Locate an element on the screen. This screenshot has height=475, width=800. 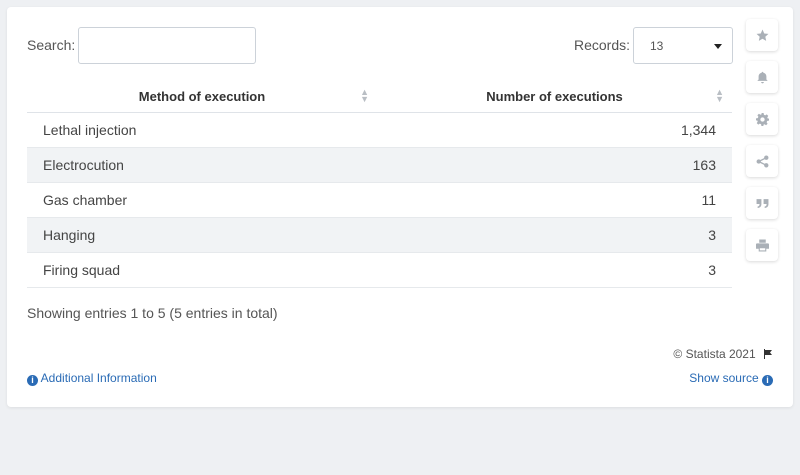
records-select: 13 is located at coordinates (683, 45).